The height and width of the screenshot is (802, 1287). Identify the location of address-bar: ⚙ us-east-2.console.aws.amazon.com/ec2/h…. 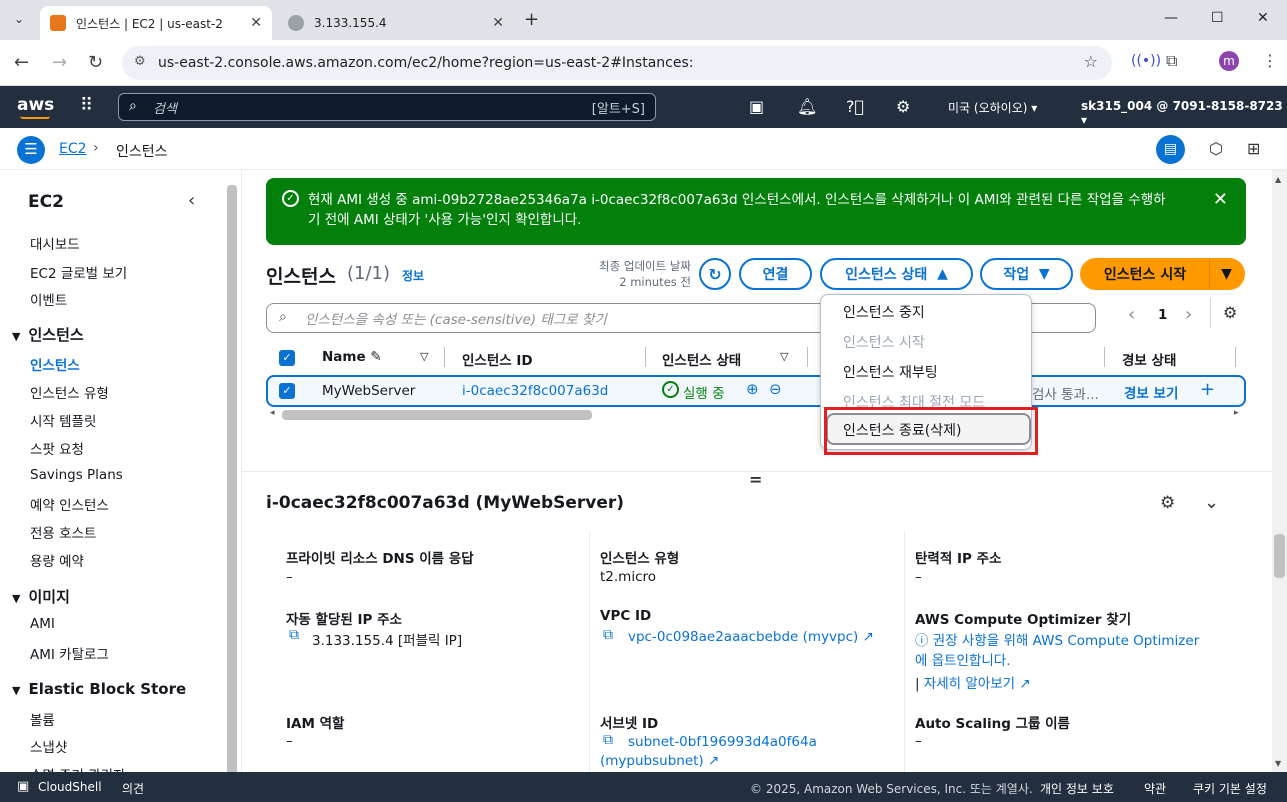
(617, 63).